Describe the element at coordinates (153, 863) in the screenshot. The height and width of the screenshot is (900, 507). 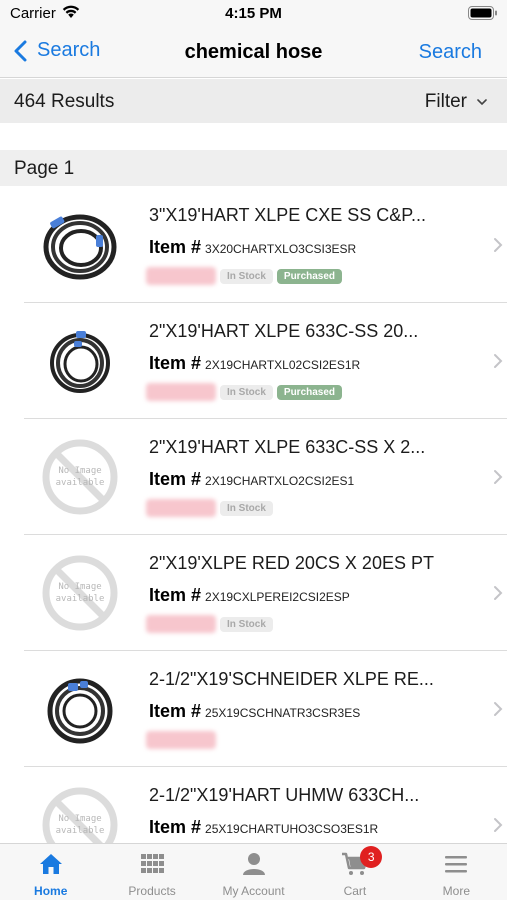
I see `grid-icon` at that location.